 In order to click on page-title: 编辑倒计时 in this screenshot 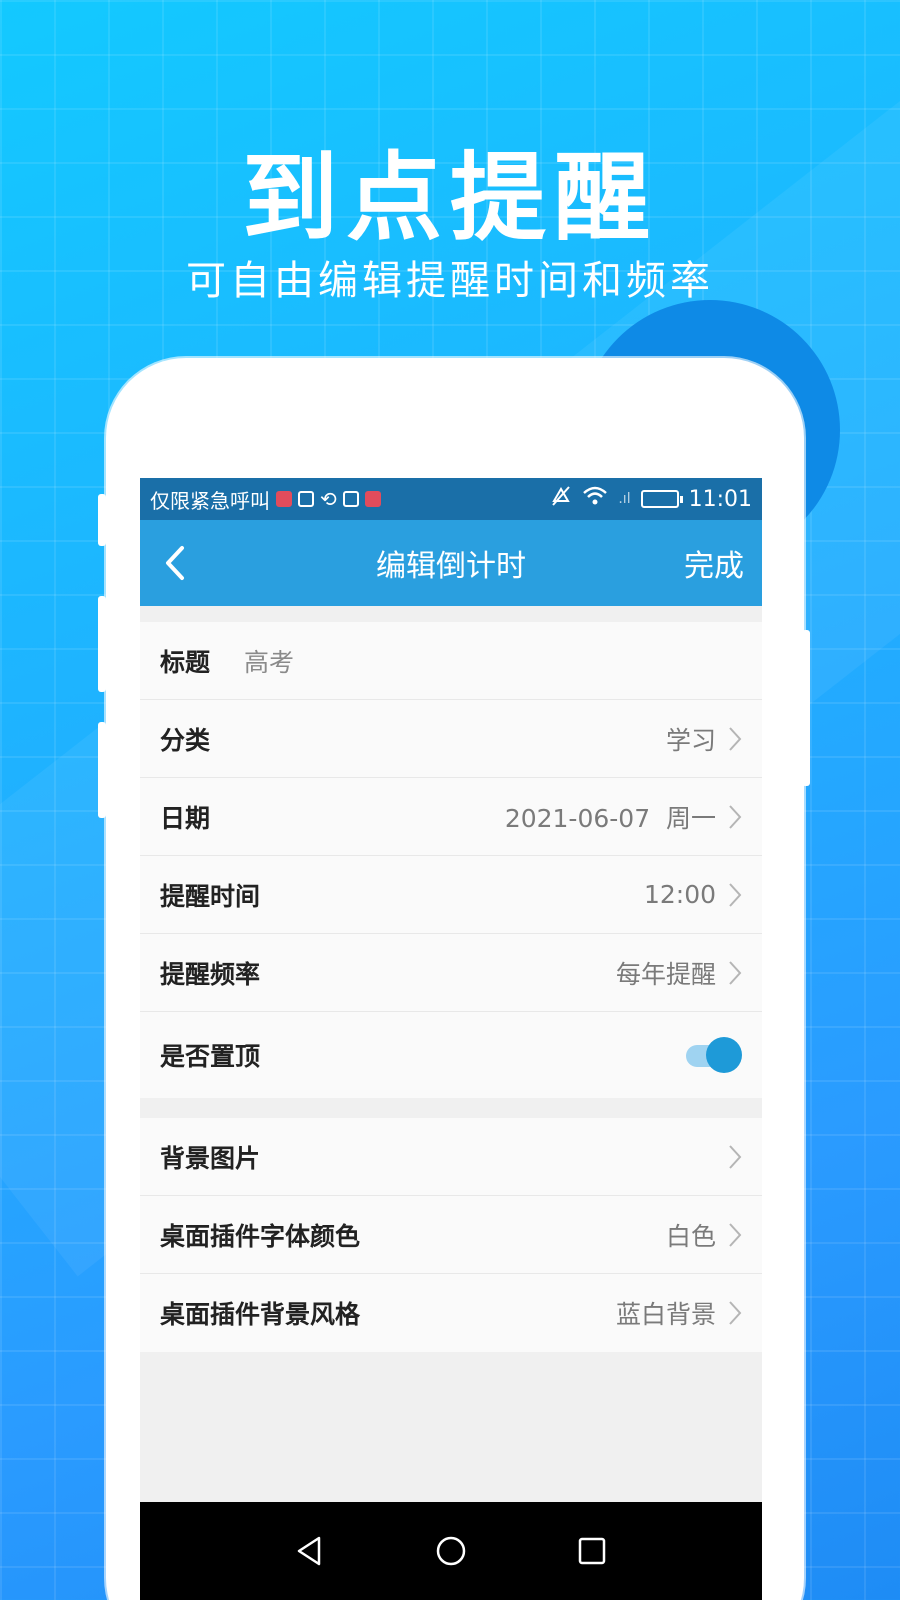, I will do `click(451, 566)`.